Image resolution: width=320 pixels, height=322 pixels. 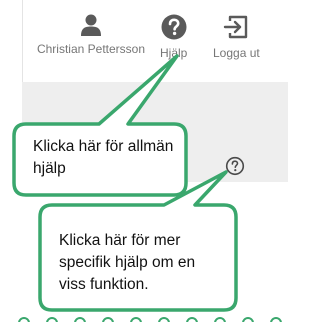 I want to click on user-icon, so click(x=91, y=25).